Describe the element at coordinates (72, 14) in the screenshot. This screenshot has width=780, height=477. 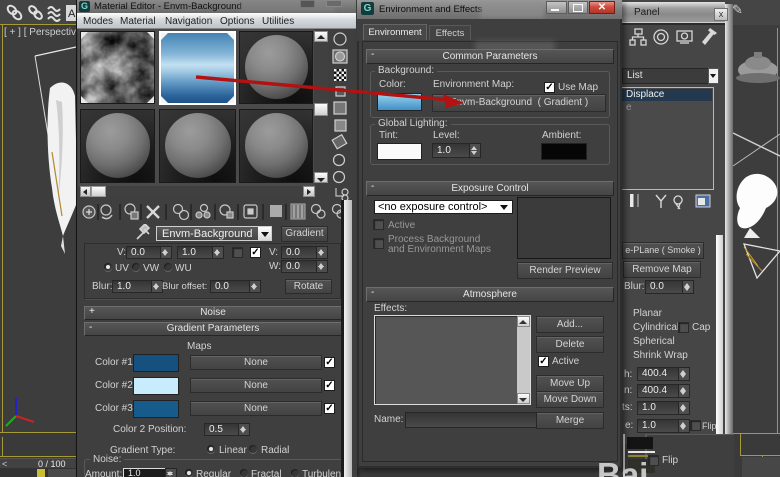
I see `svg-text: A` at that location.